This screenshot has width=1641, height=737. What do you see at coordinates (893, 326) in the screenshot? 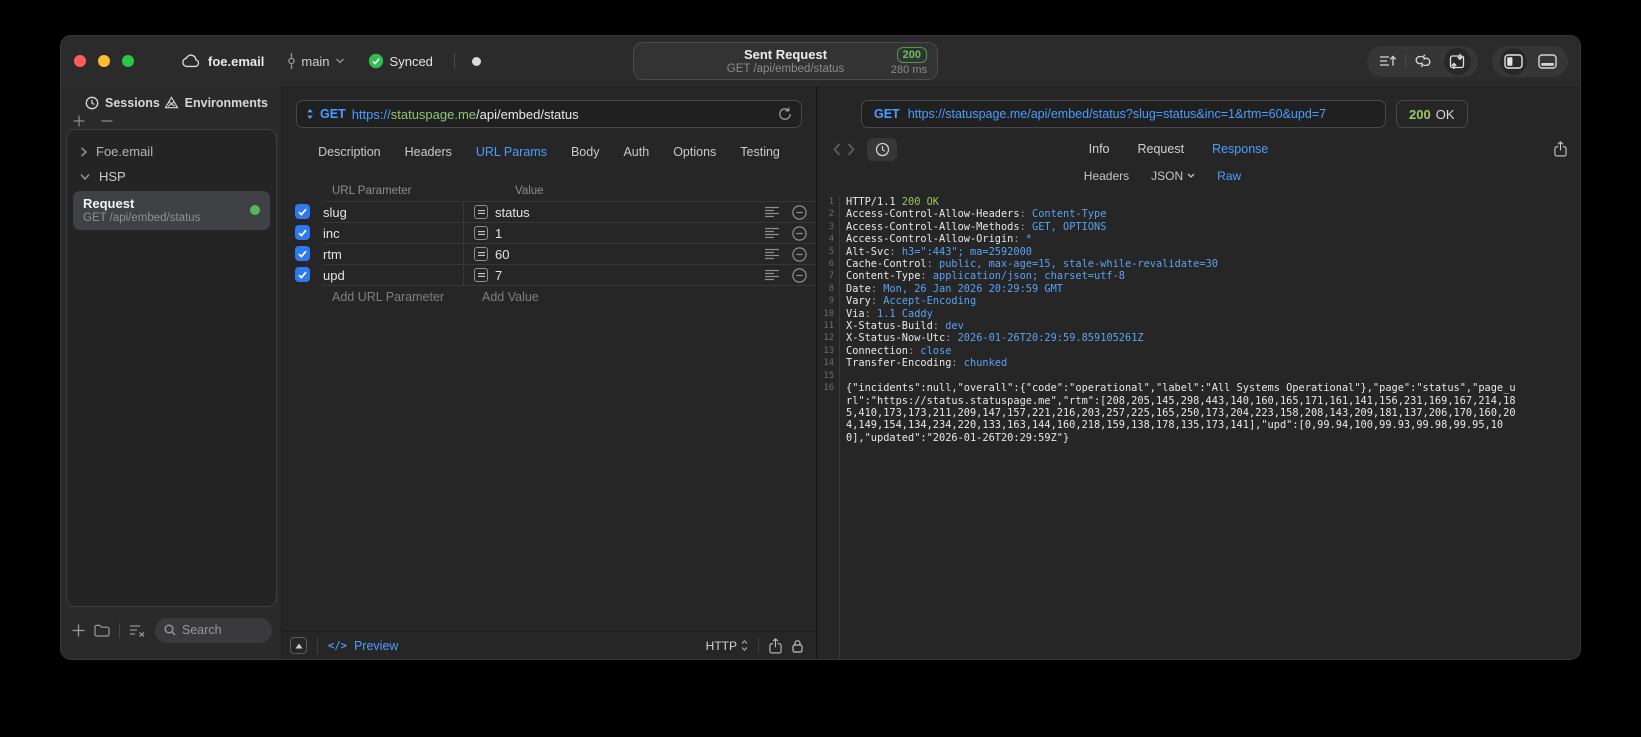
I see `code-line: 11 X-Status-Build: dev` at bounding box center [893, 326].